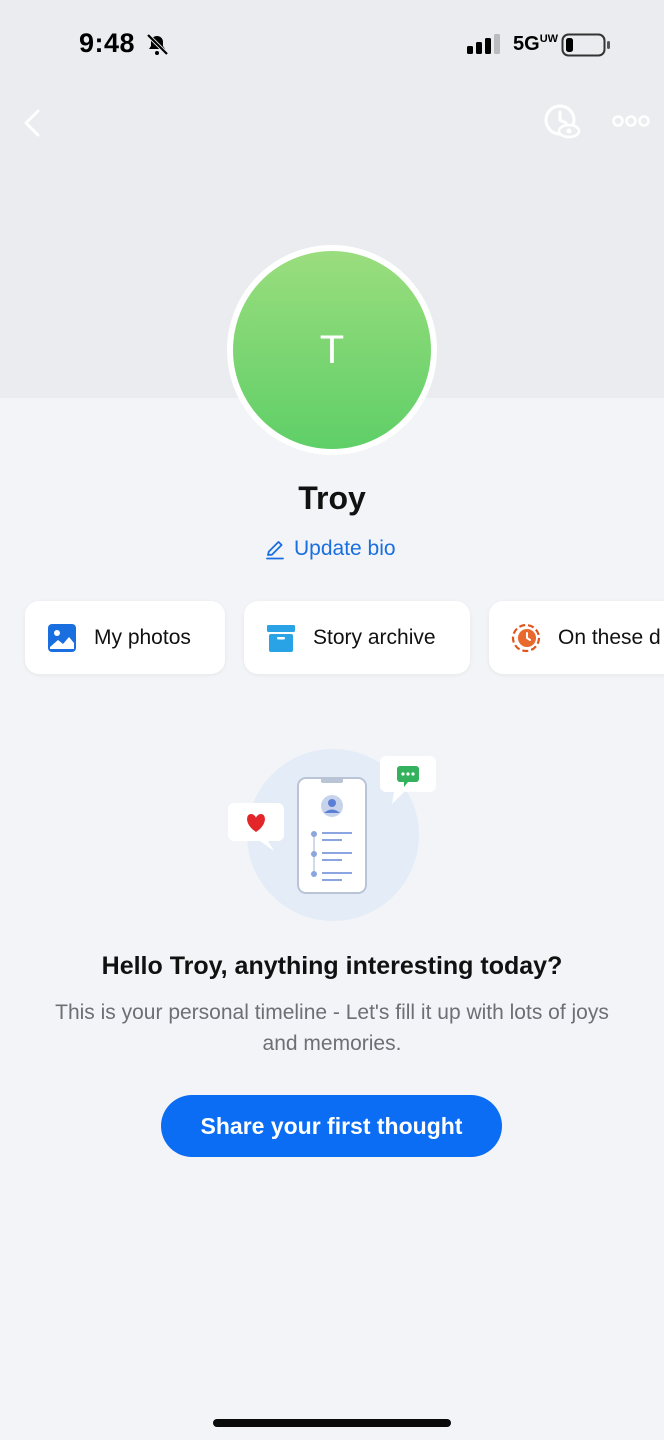 Image resolution: width=664 pixels, height=1440 pixels. Describe the element at coordinates (332, 1423) in the screenshot. I see `home-indicator` at that location.